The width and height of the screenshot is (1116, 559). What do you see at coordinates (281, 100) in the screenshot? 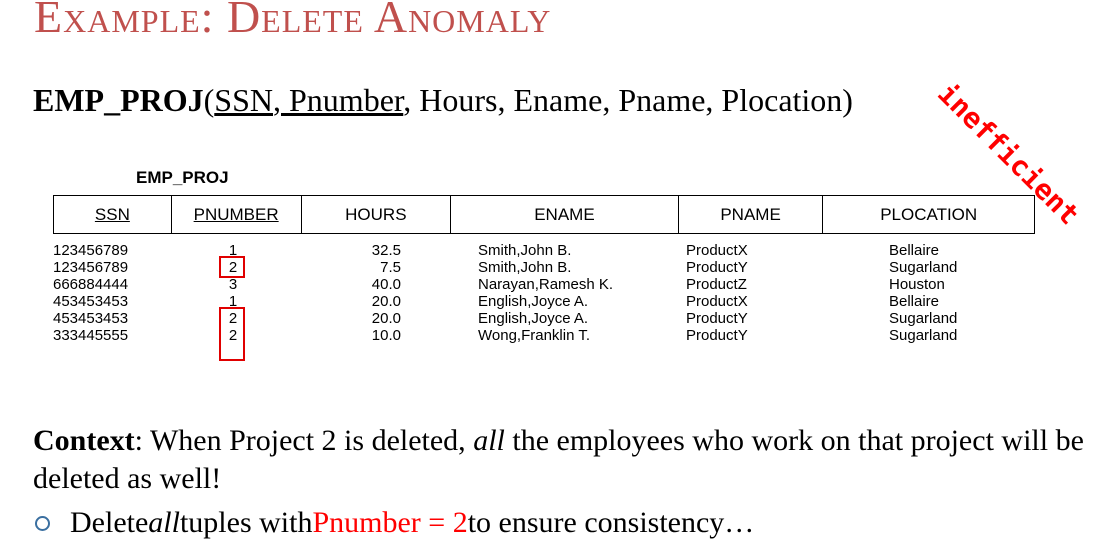
I see `schema-key-sep: ,` at bounding box center [281, 100].